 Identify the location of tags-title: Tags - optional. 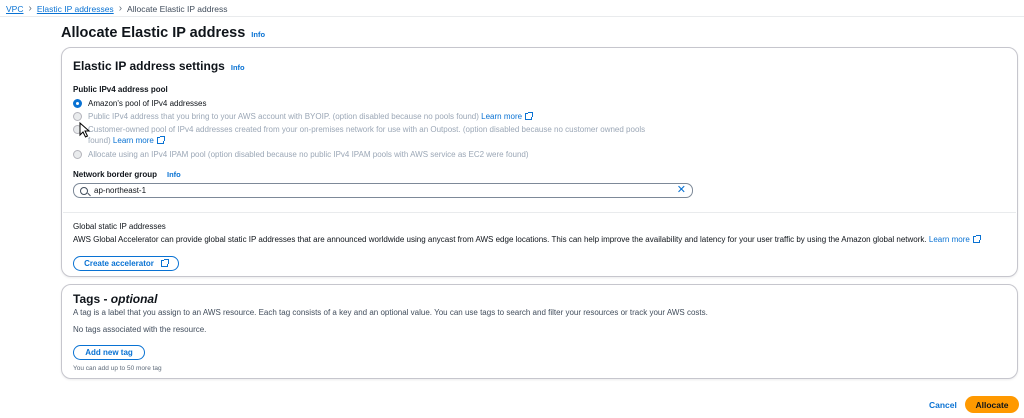
(115, 299).